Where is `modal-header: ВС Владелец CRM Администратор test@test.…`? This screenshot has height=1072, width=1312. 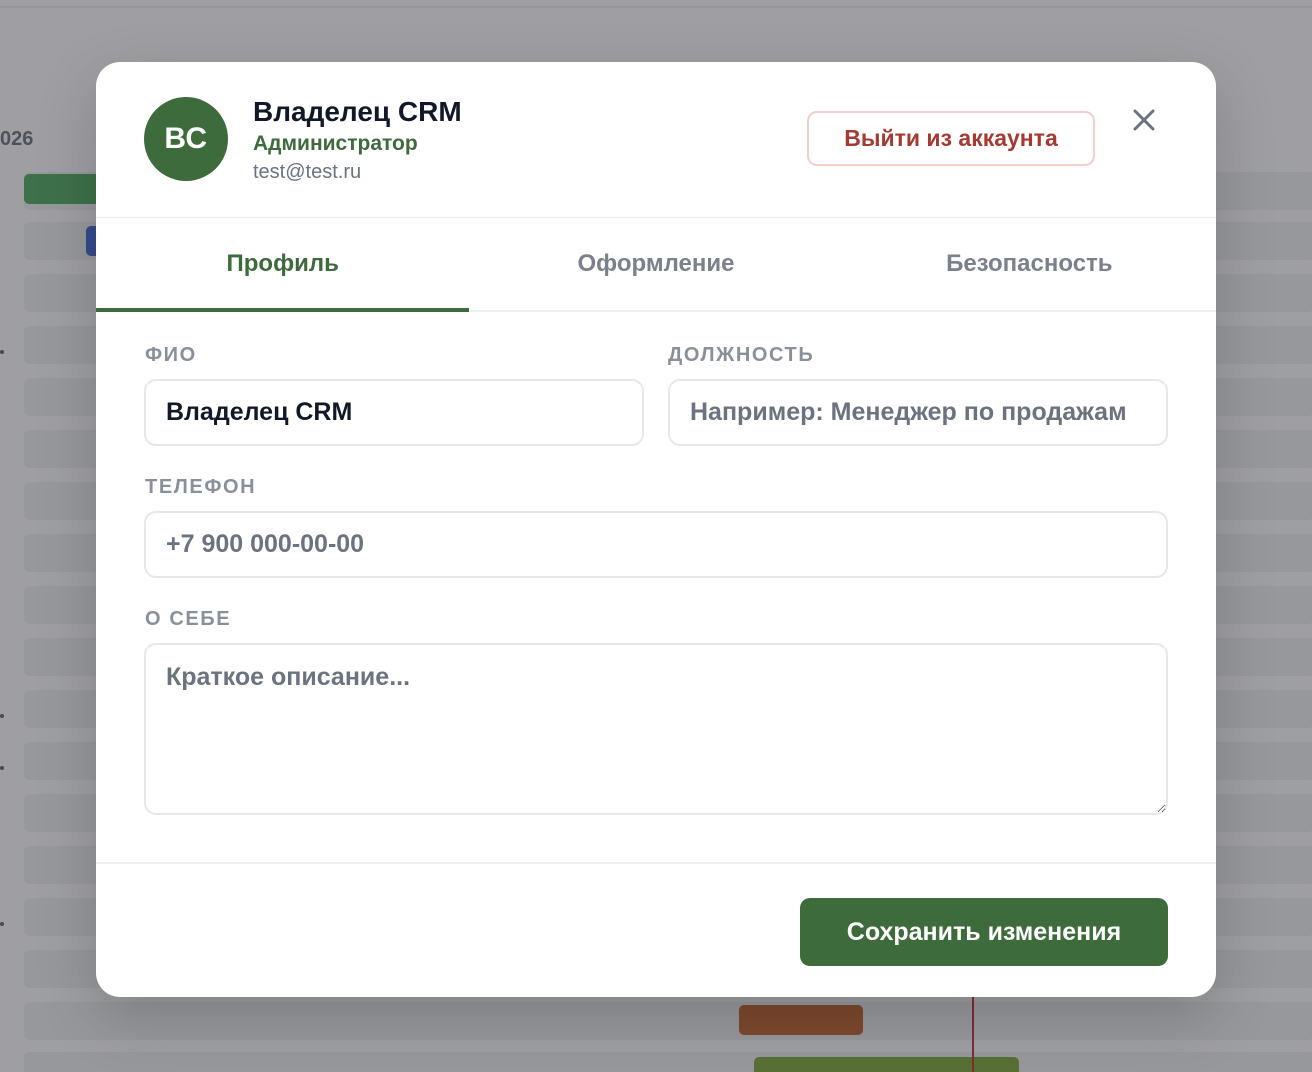 modal-header: ВС Владелец CRM Администратор test@test.… is located at coordinates (656, 140).